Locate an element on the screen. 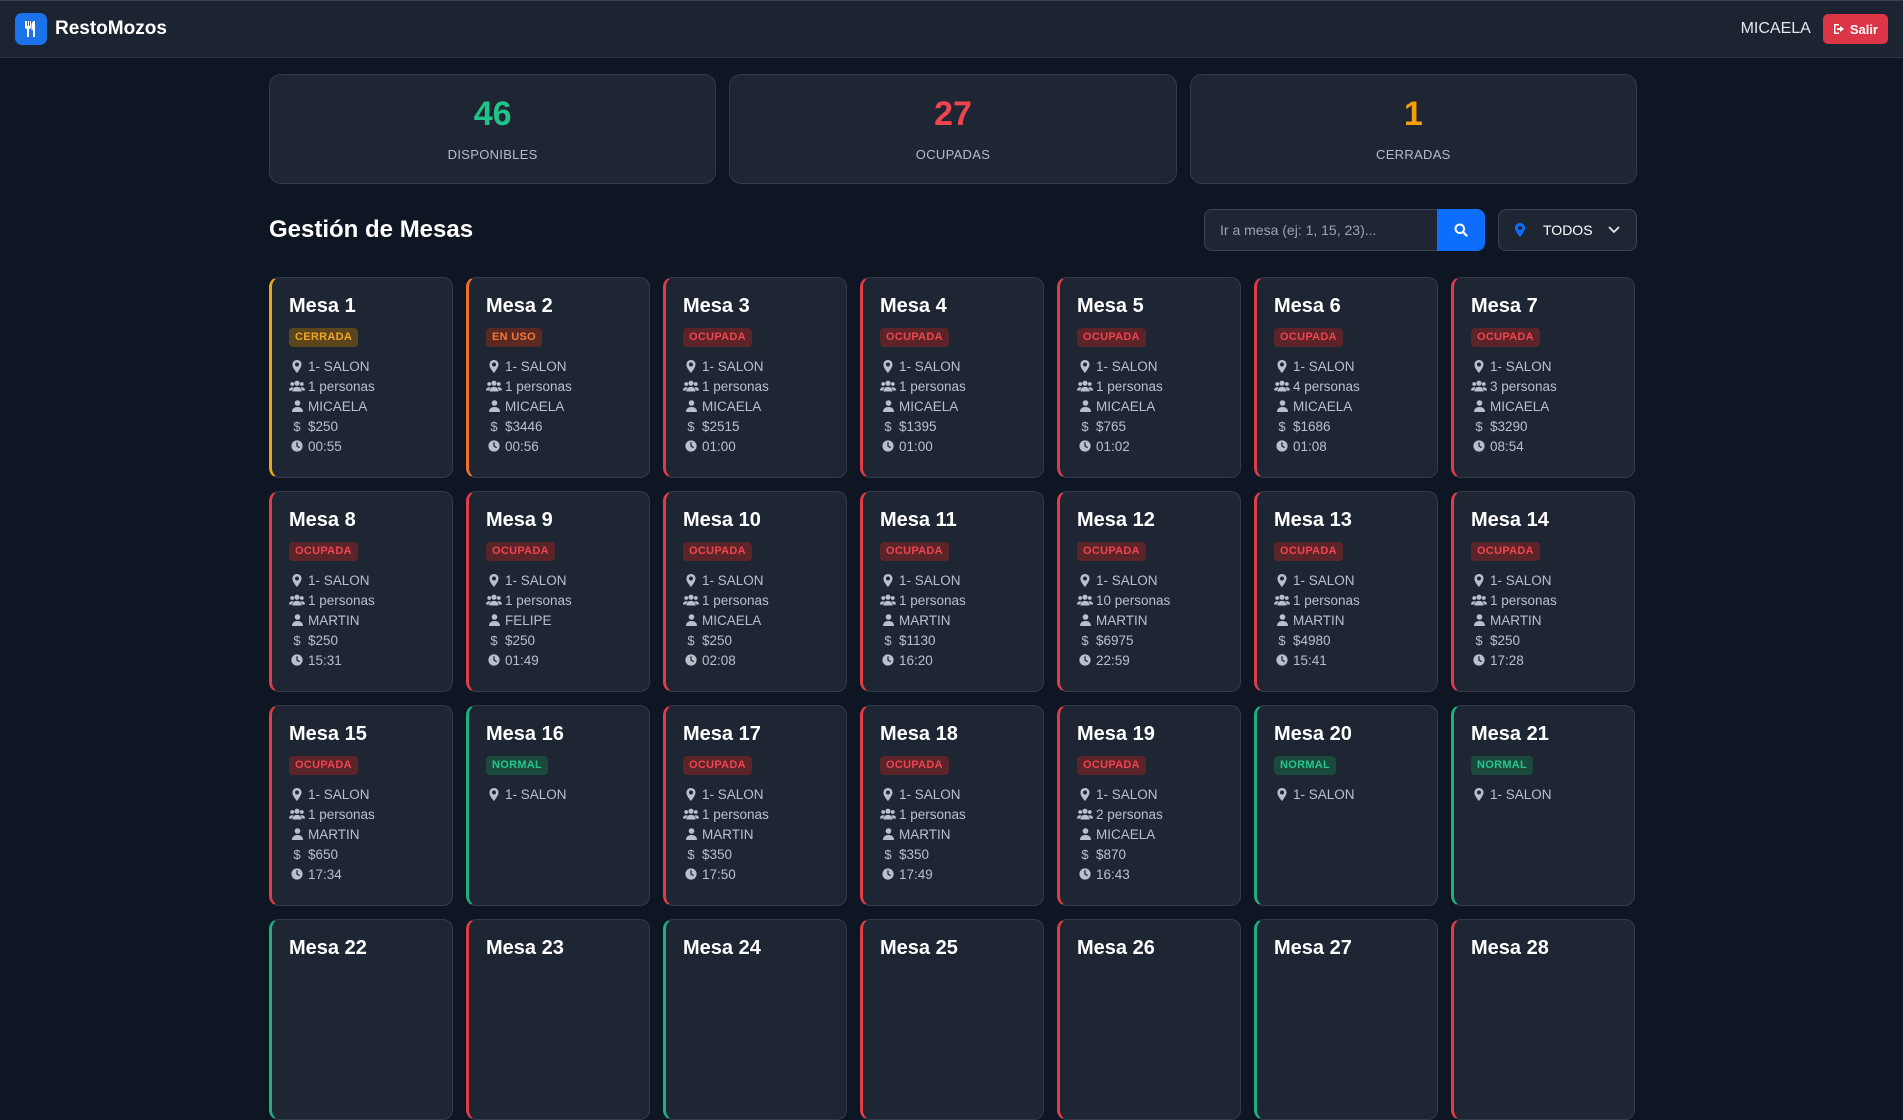 Image resolution: width=1903 pixels, height=1120 pixels. mesa-card: Mesa 27 is located at coordinates (1346, 1019).